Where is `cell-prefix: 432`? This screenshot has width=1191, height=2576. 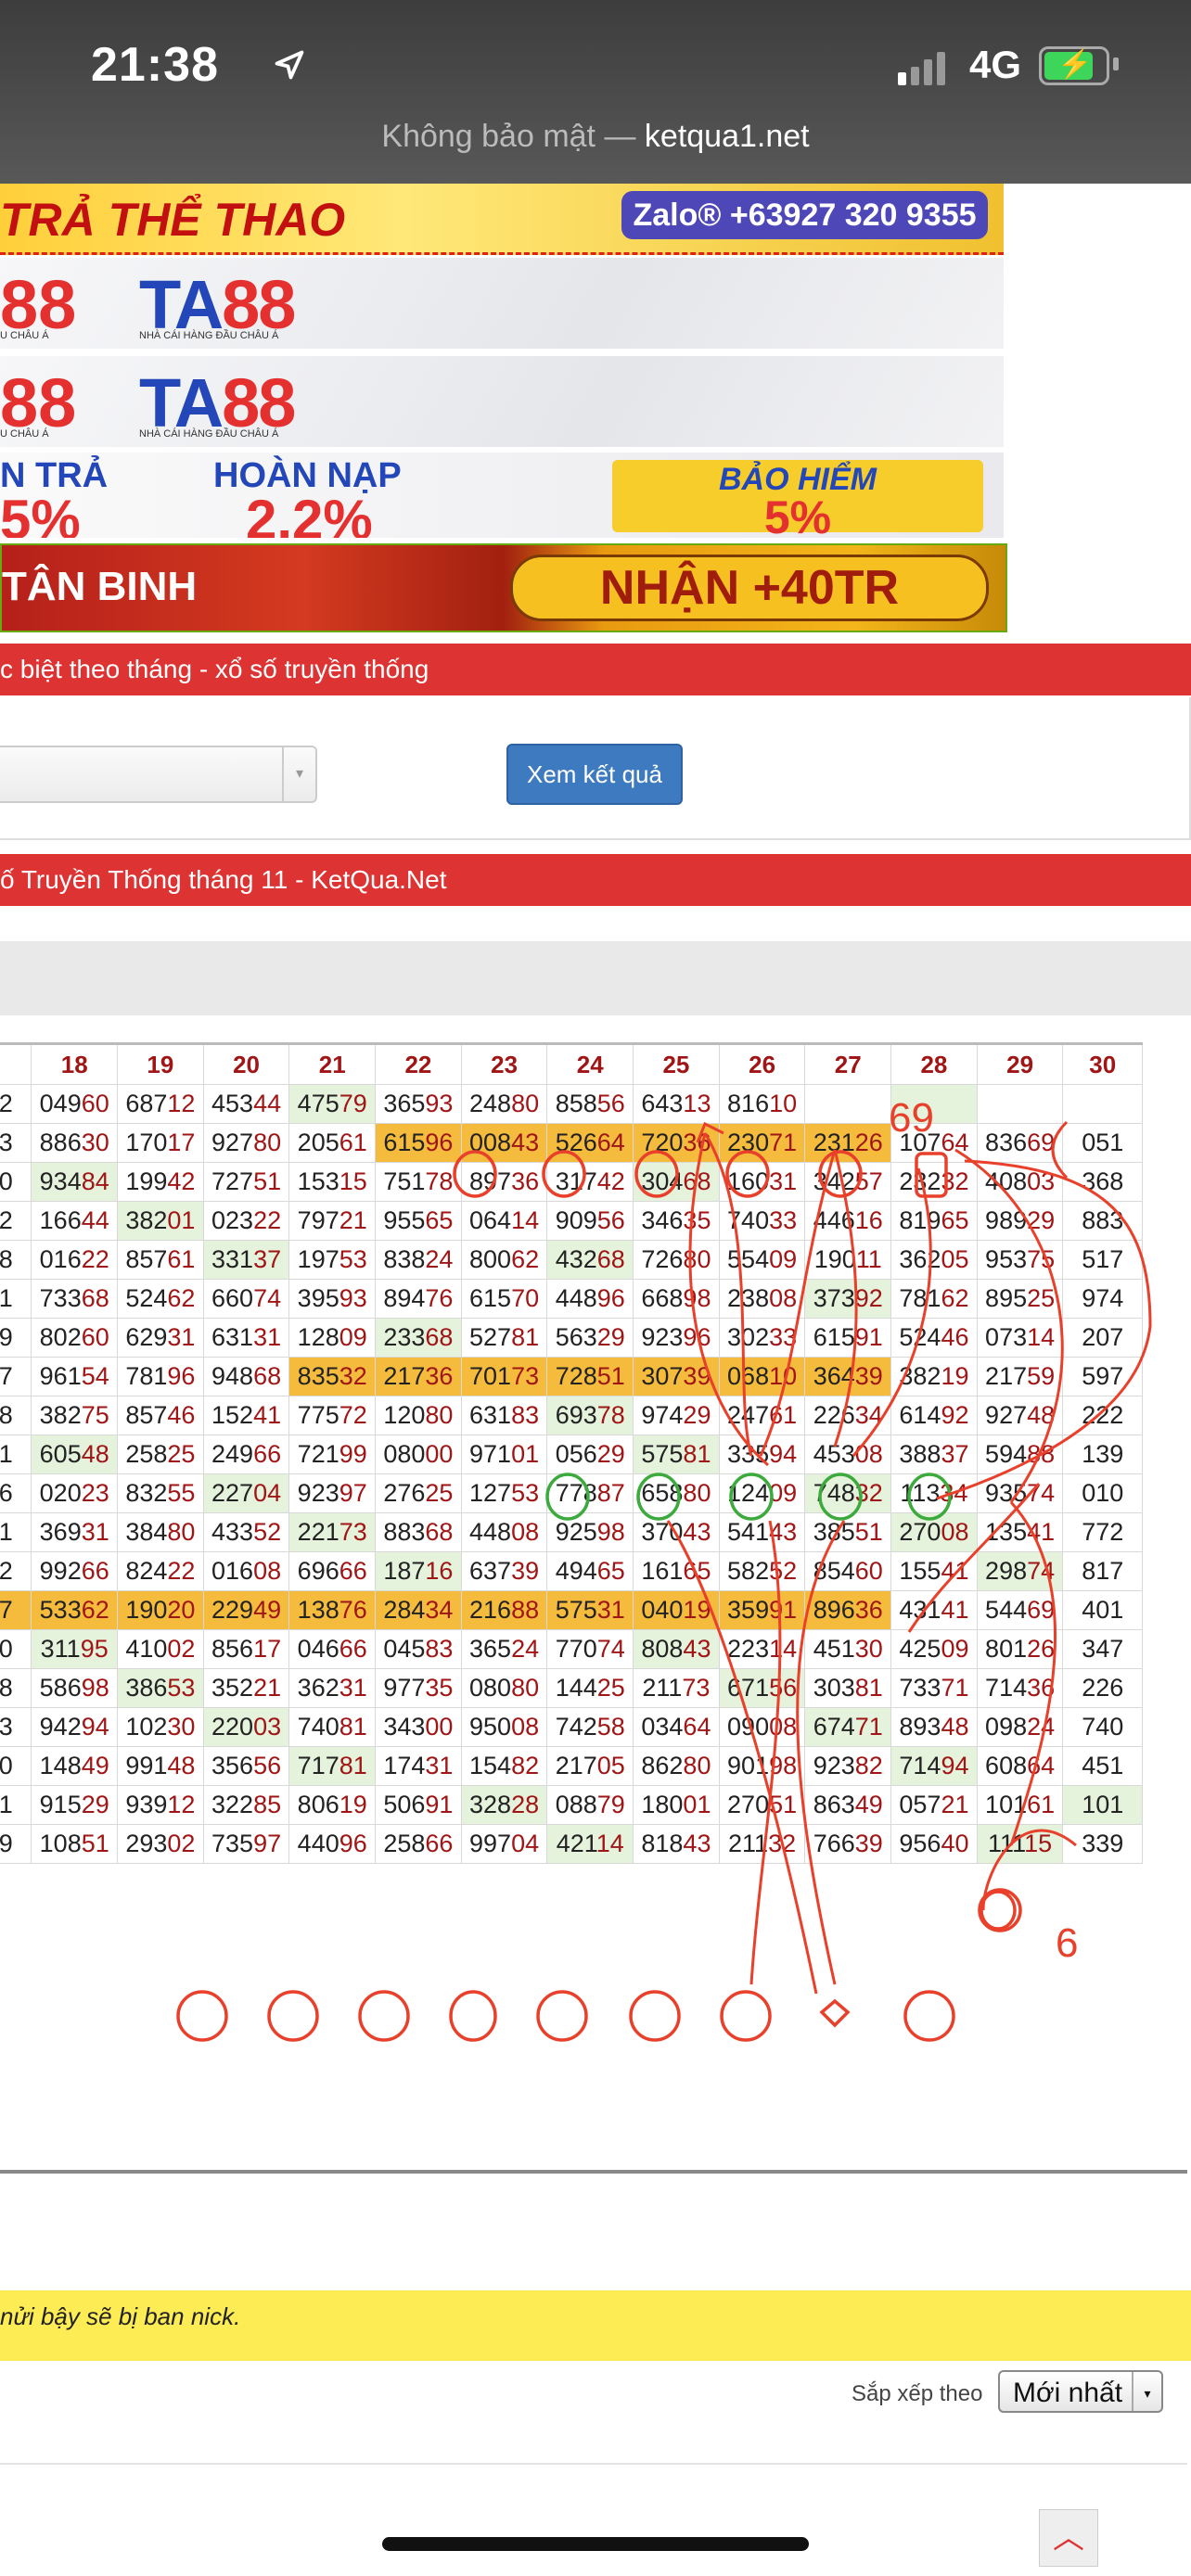 cell-prefix: 432 is located at coordinates (576, 1259).